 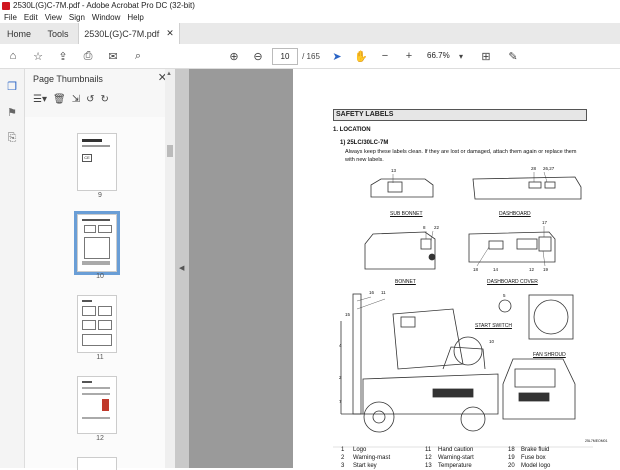 I want to click on scroll-thumb, so click(x=170, y=151).